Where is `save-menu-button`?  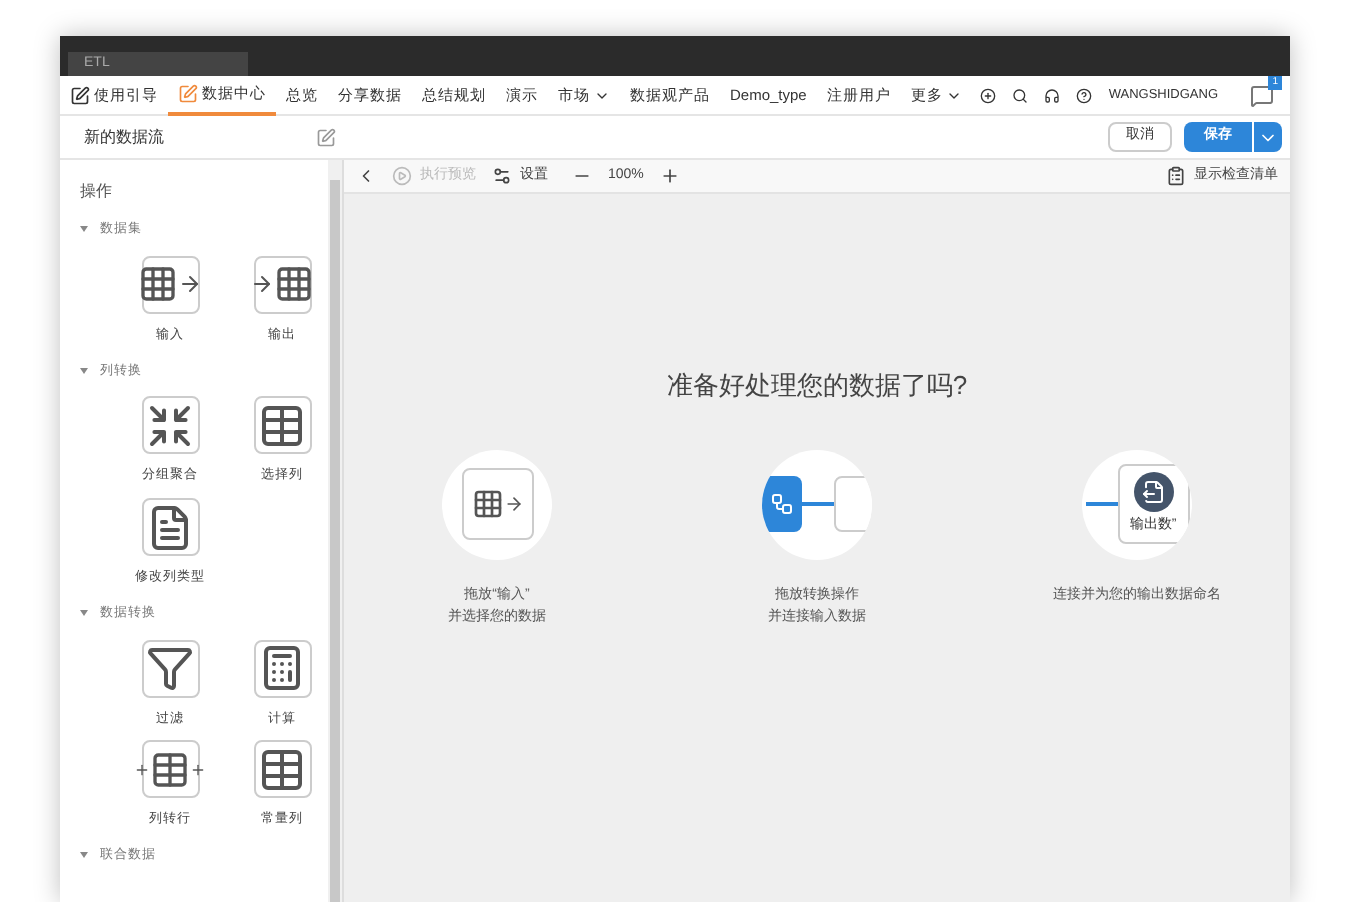 save-menu-button is located at coordinates (1268, 137).